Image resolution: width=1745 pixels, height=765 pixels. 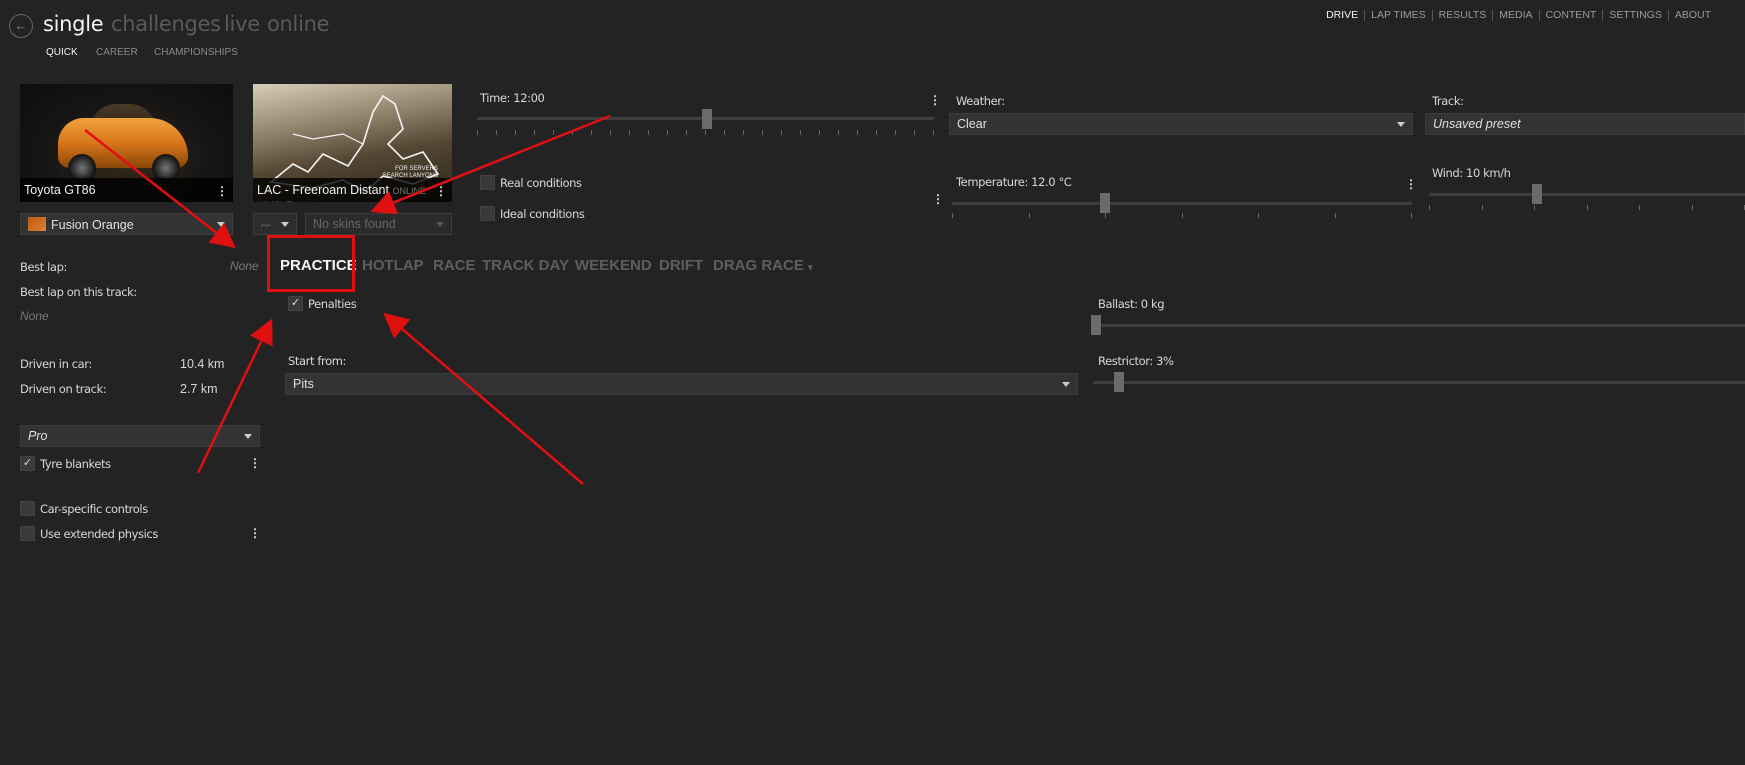 I want to click on ballast-label: Ballast: 0 kg, so click(x=1131, y=304).